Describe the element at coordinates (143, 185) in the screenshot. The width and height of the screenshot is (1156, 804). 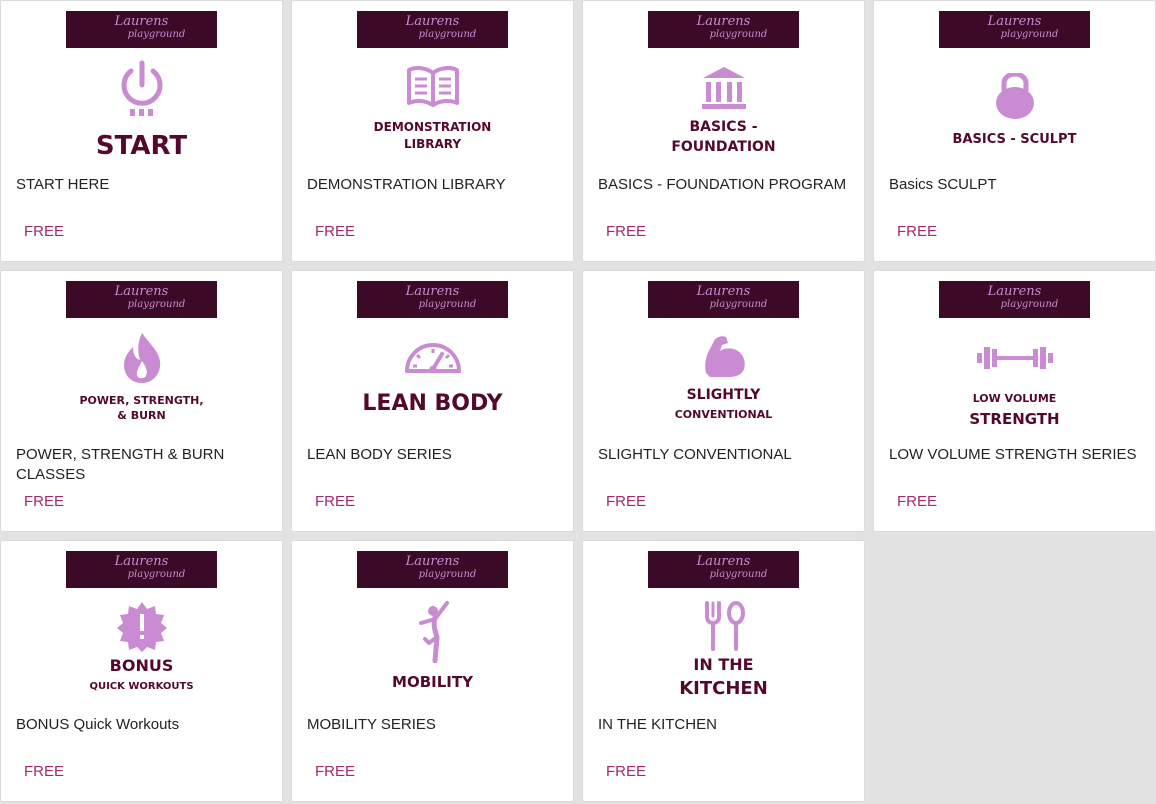
I see `course-title: START HERE` at that location.